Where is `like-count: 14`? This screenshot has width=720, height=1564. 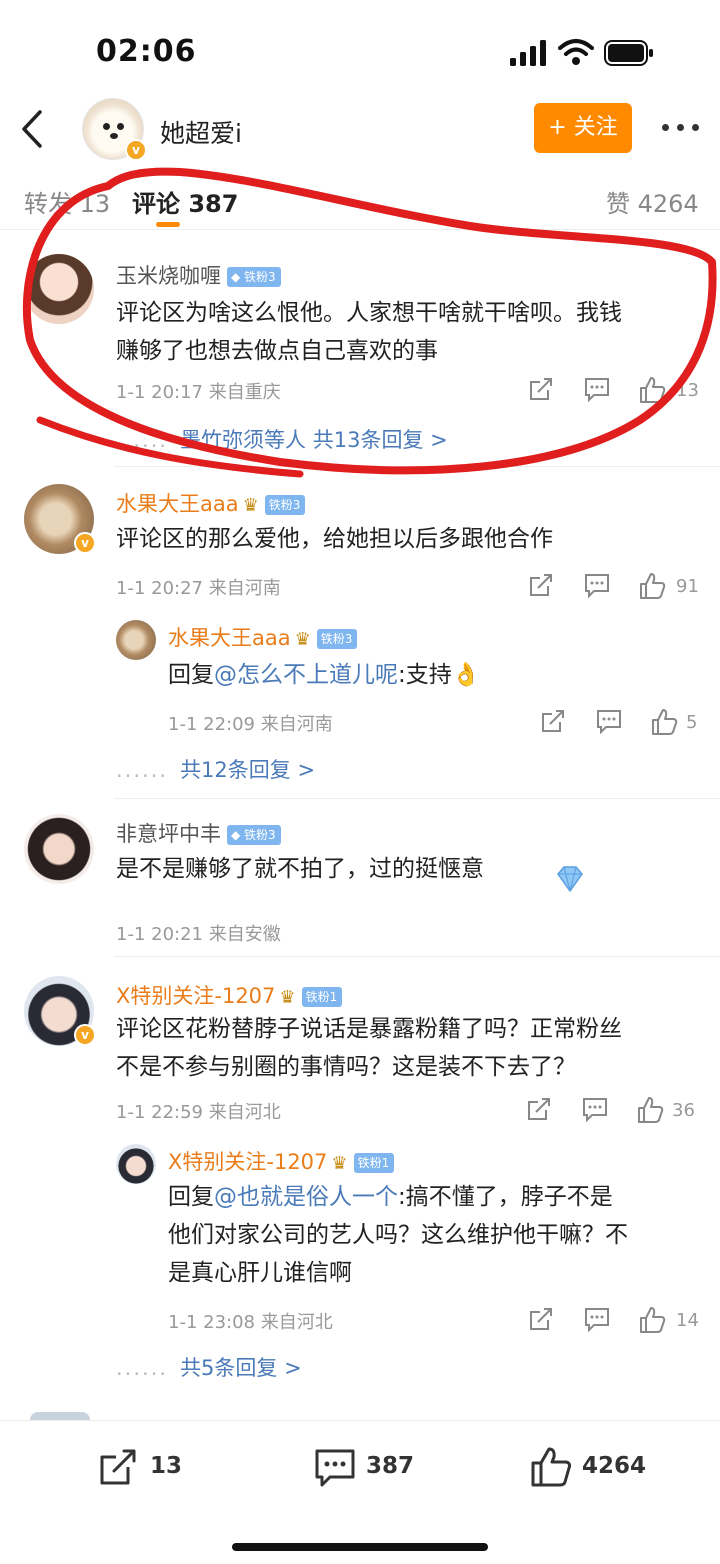 like-count: 14 is located at coordinates (687, 1320).